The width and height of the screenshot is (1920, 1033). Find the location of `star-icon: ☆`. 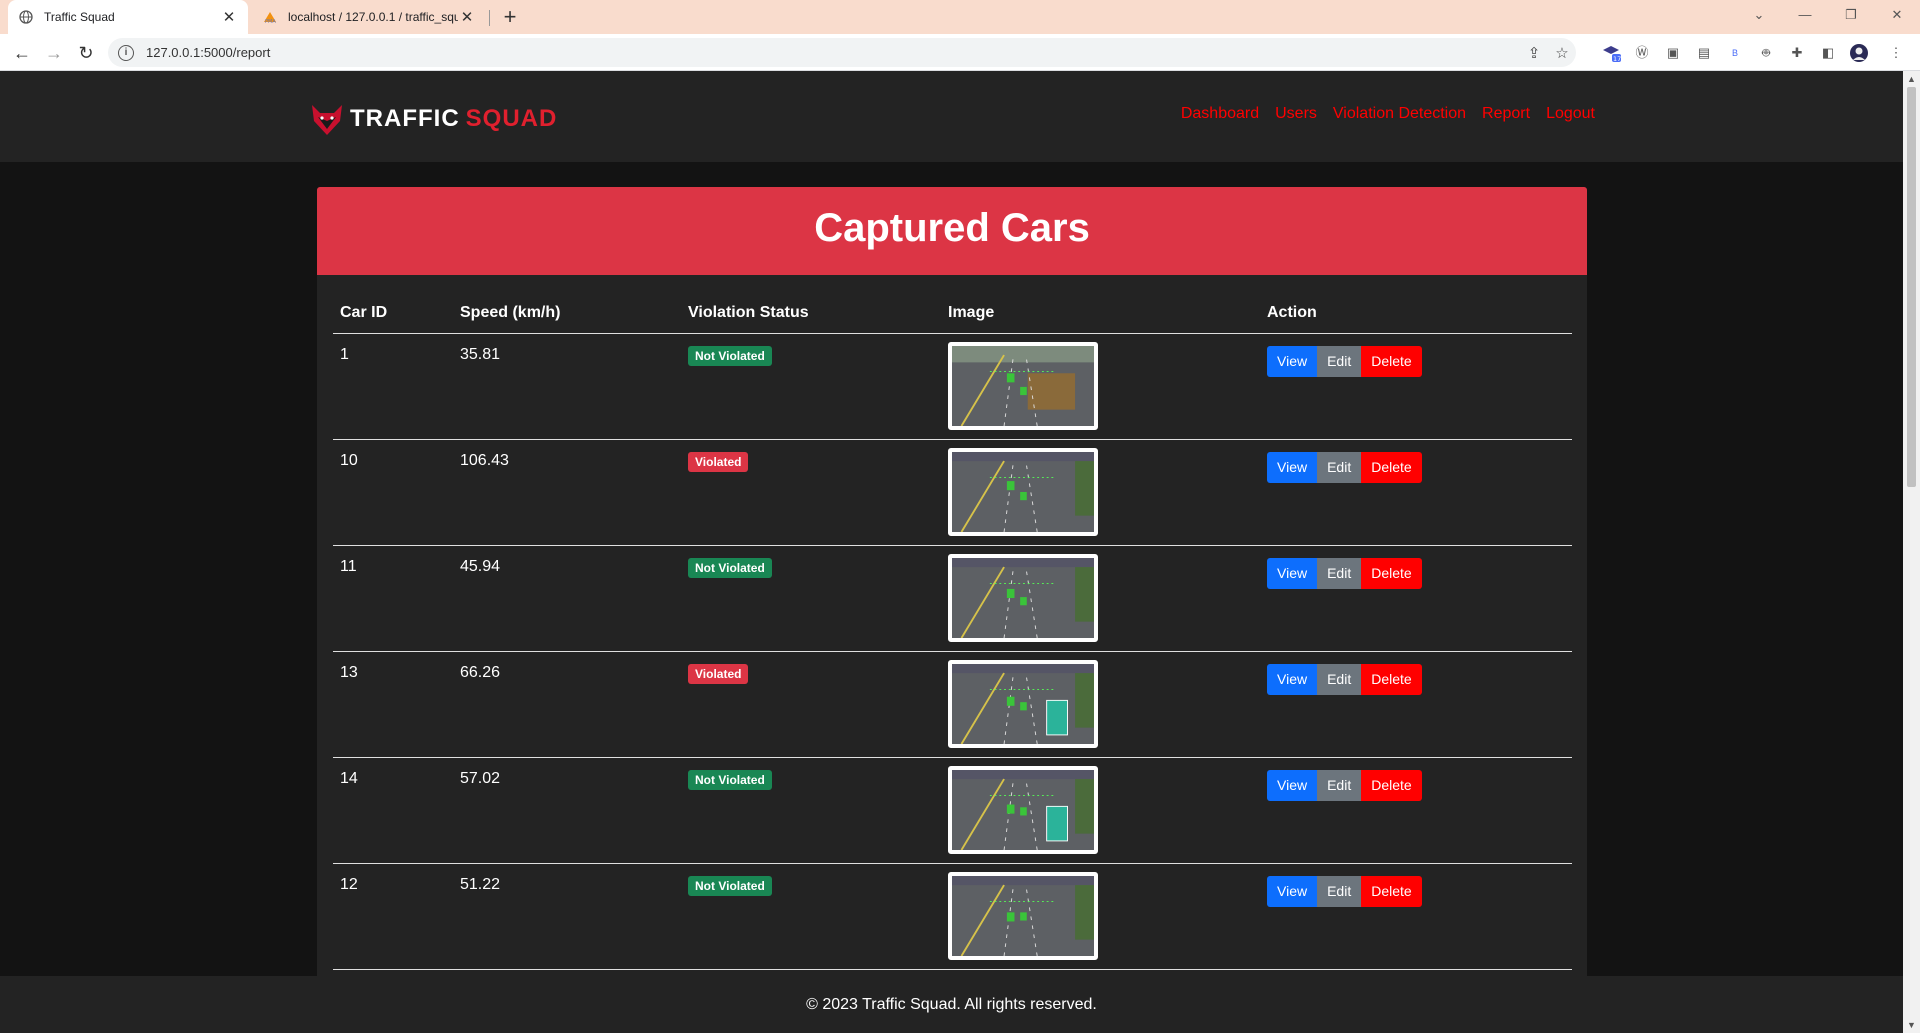

star-icon: ☆ is located at coordinates (1562, 53).